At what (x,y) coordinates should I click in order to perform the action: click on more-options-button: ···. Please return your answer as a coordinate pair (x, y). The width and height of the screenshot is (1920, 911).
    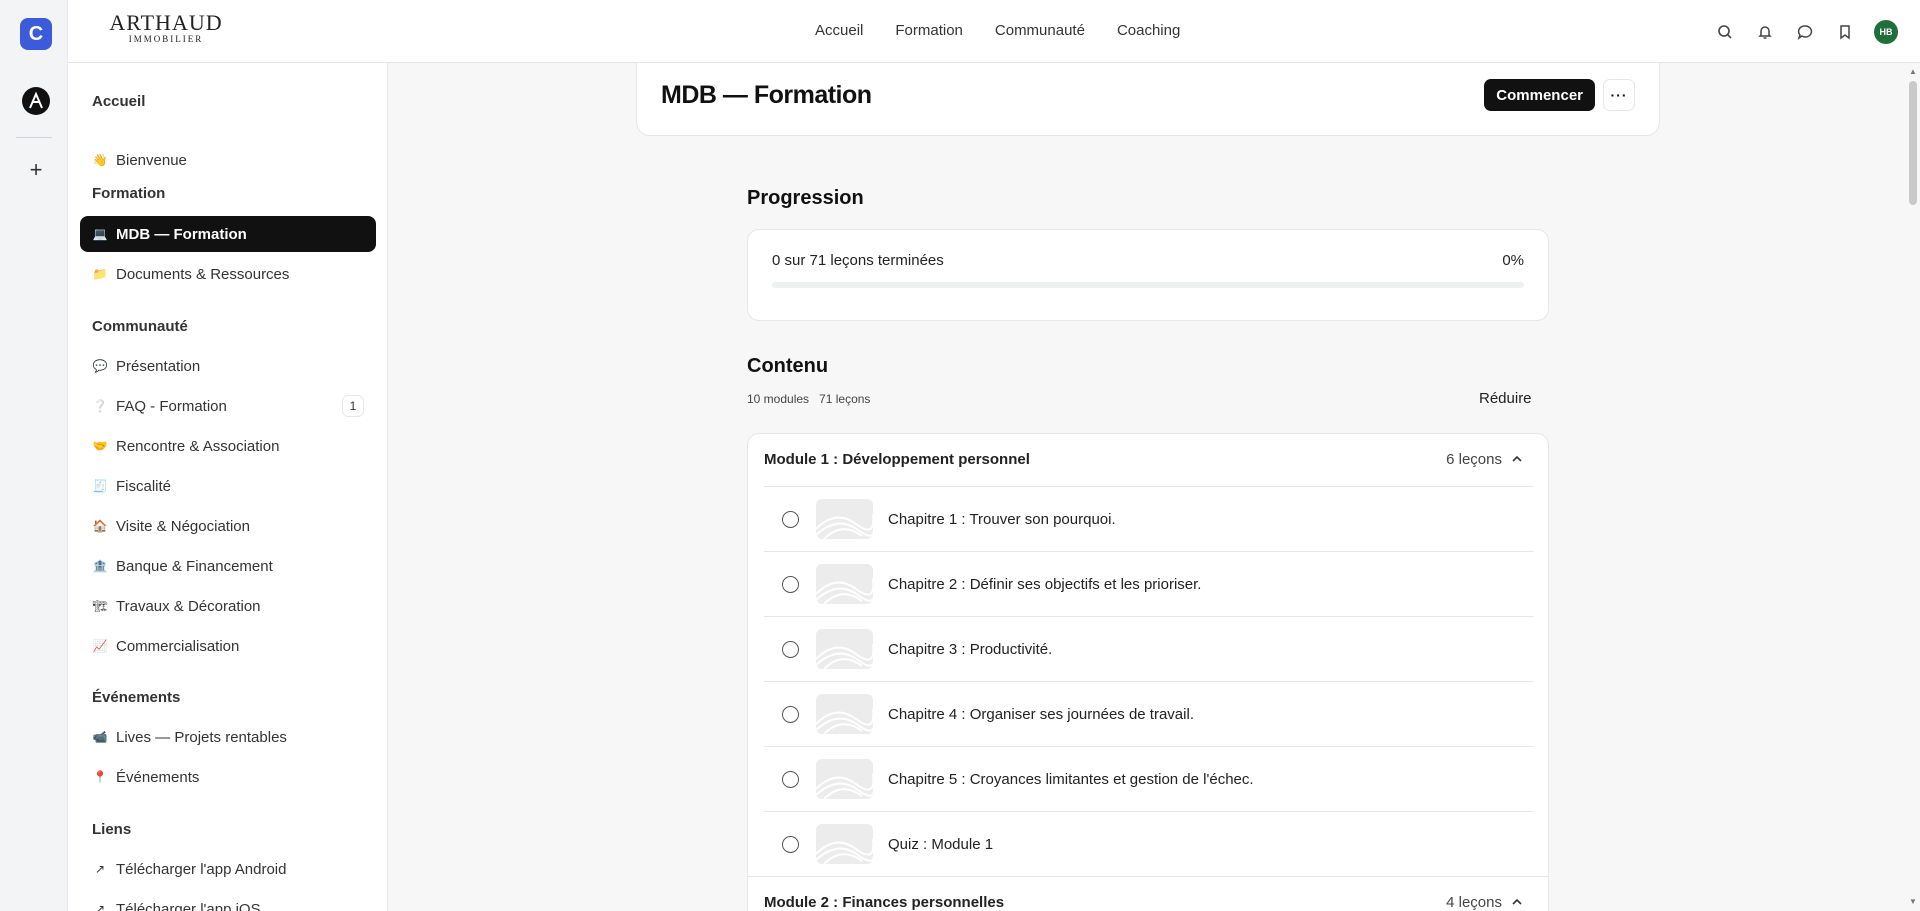
    Looking at the image, I should click on (1619, 95).